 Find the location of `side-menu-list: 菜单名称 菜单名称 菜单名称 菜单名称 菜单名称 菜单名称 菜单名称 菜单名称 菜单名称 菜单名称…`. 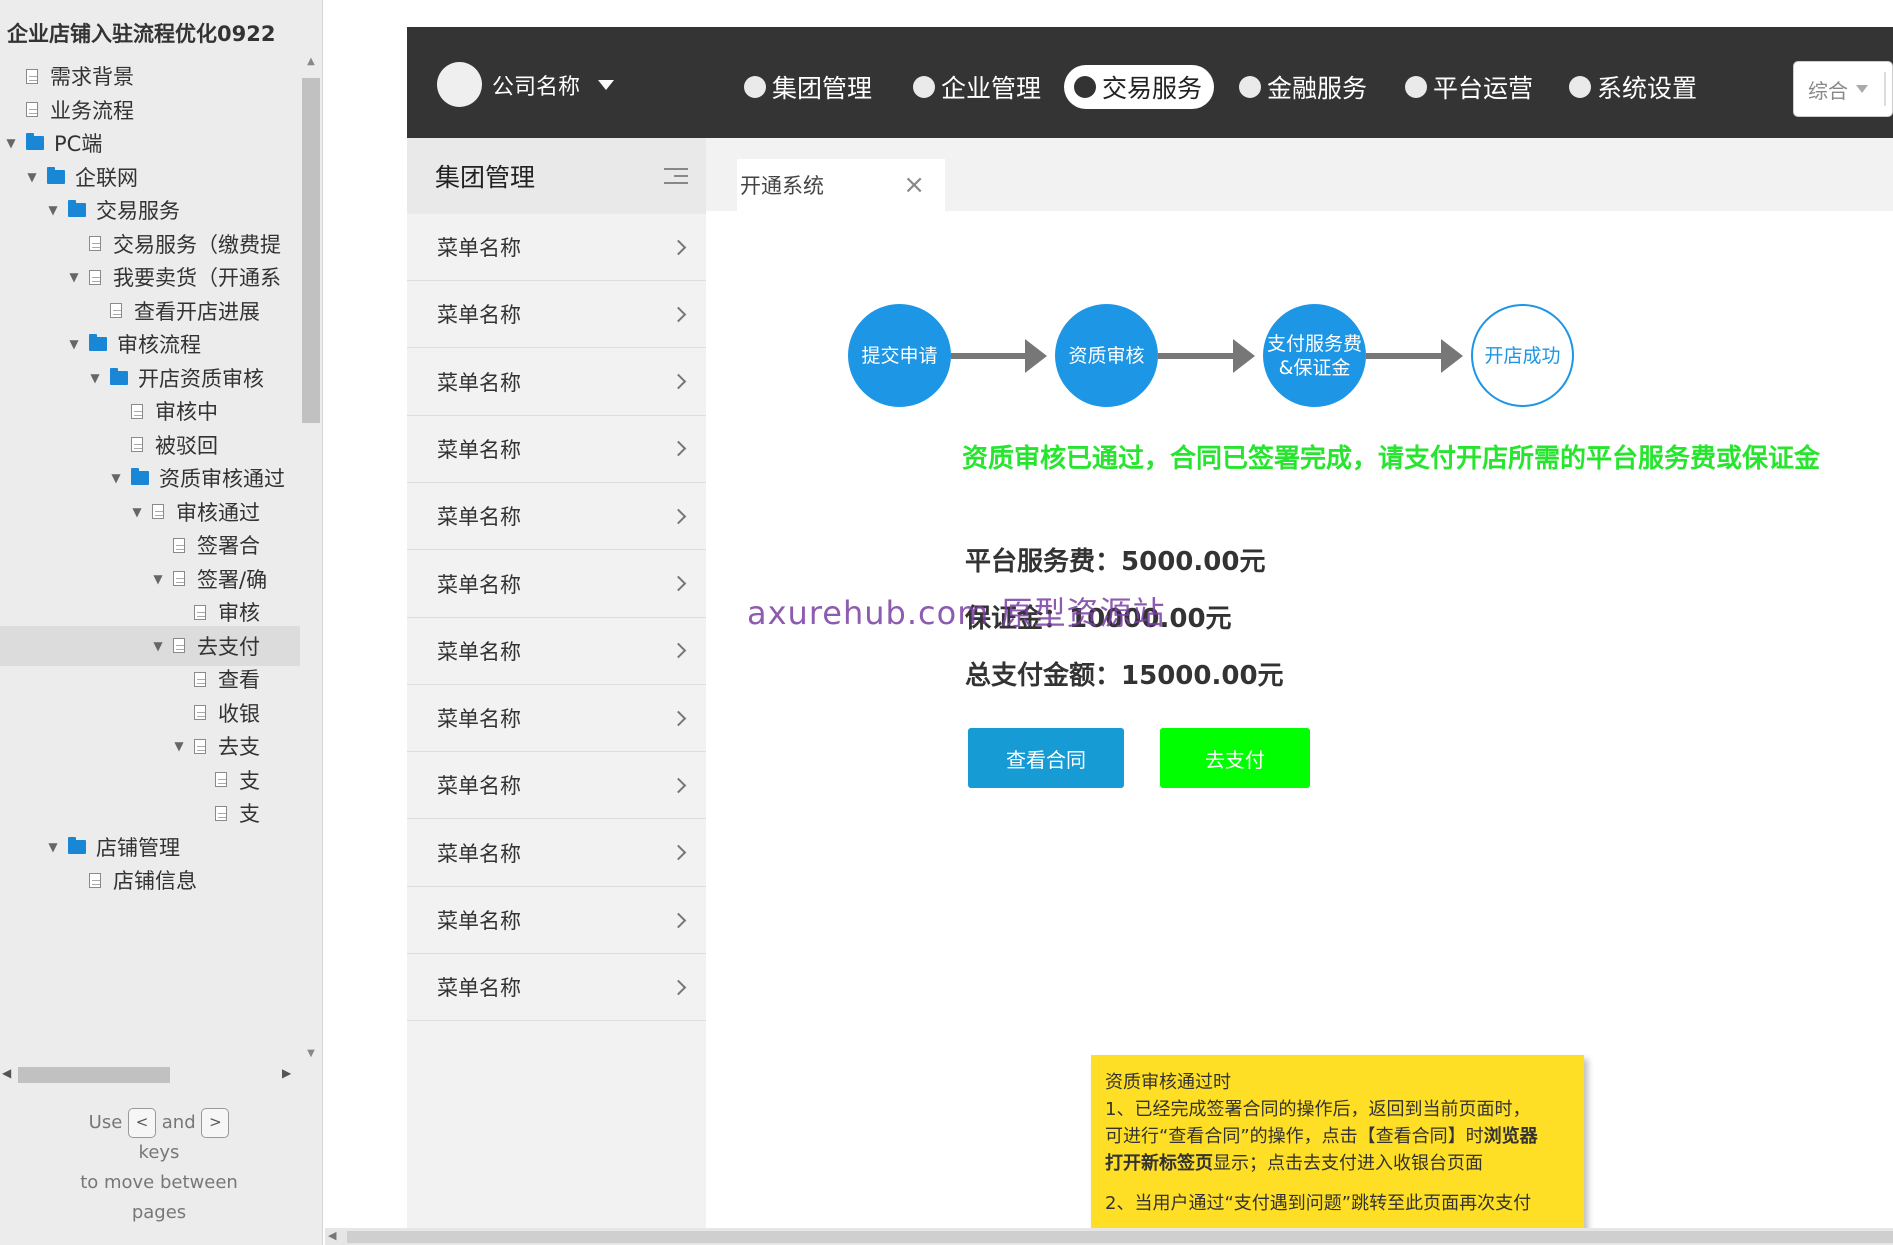

side-menu-list: 菜单名称 菜单名称 菜单名称 菜单名称 菜单名称 菜单名称 菜单名称 菜单名称 菜单名称 菜单名称… is located at coordinates (556, 722).